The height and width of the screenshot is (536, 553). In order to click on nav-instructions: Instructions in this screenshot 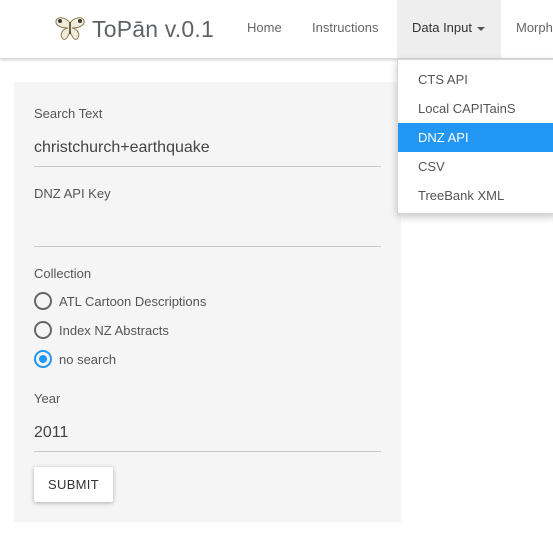, I will do `click(345, 29)`.